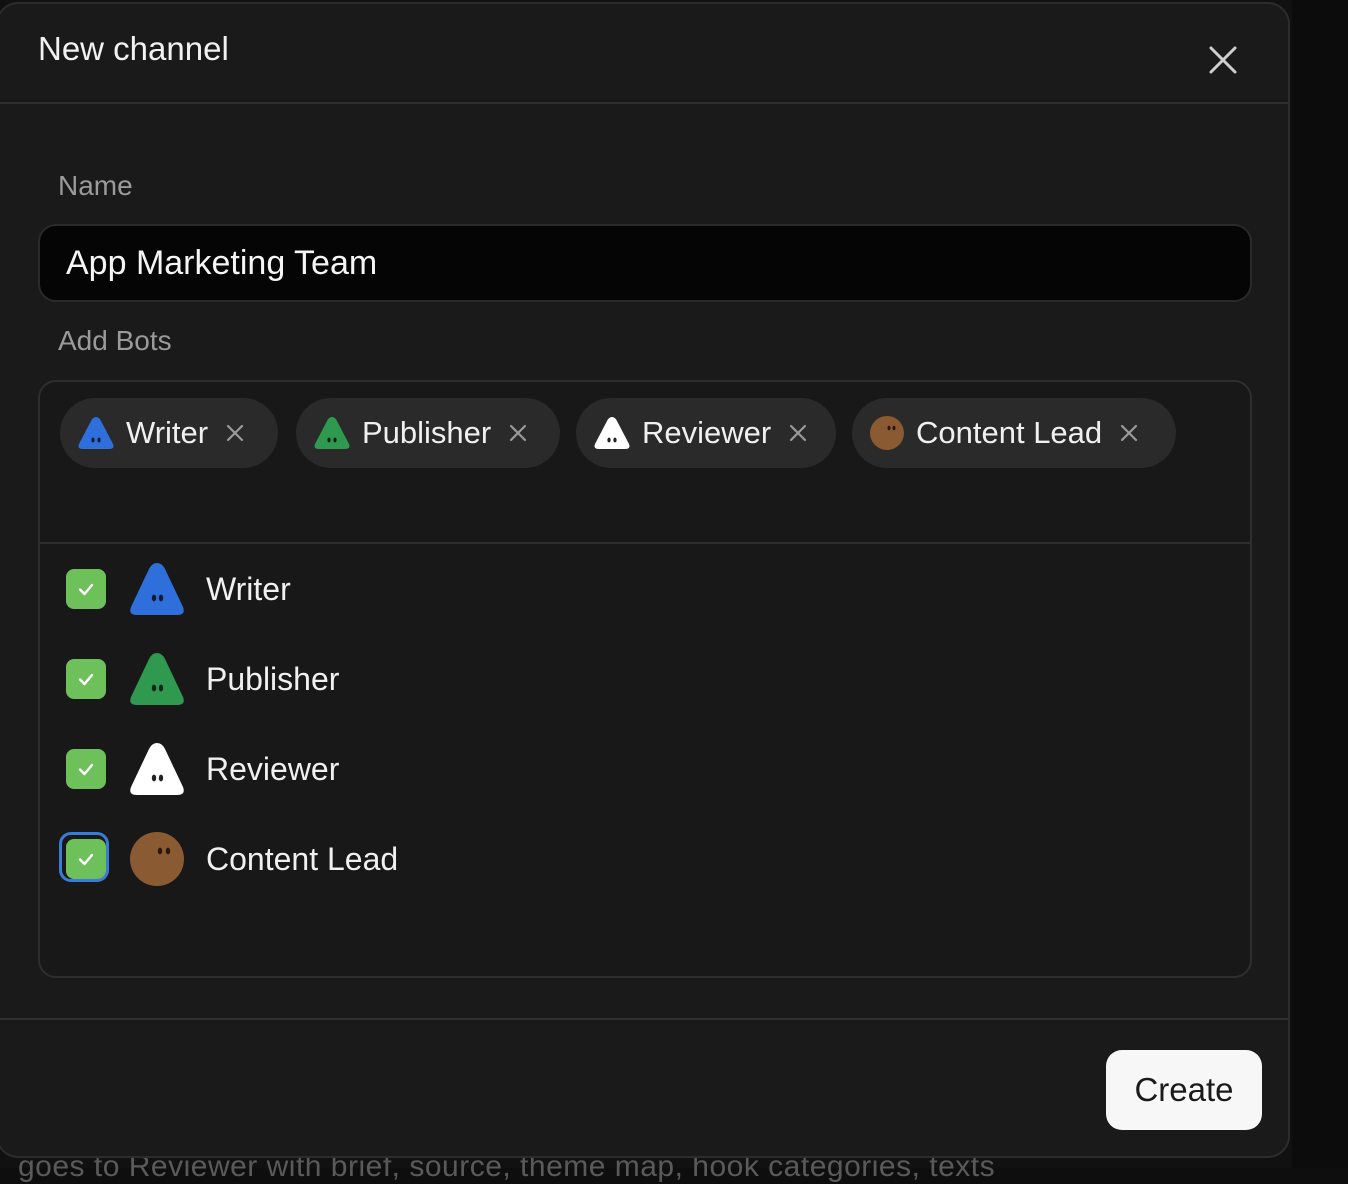  I want to click on close-button, so click(1223, 60).